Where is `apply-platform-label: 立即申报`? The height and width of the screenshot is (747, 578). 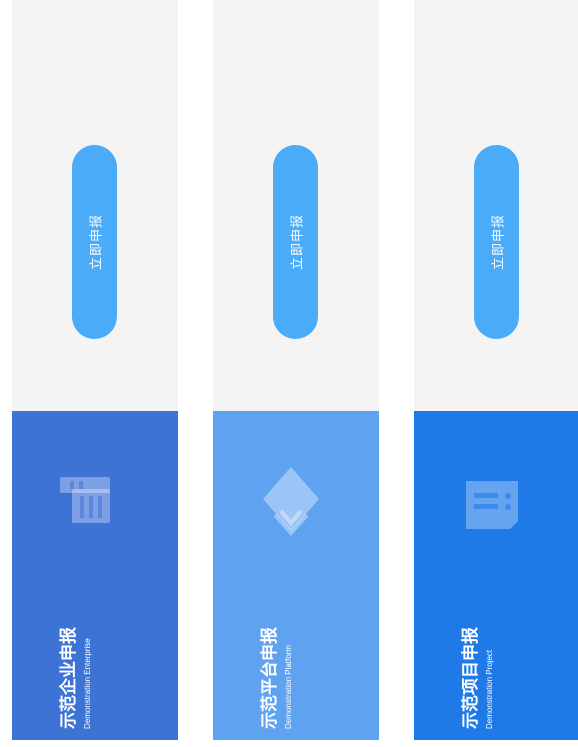
apply-platform-label: 立即申报 is located at coordinates (296, 242).